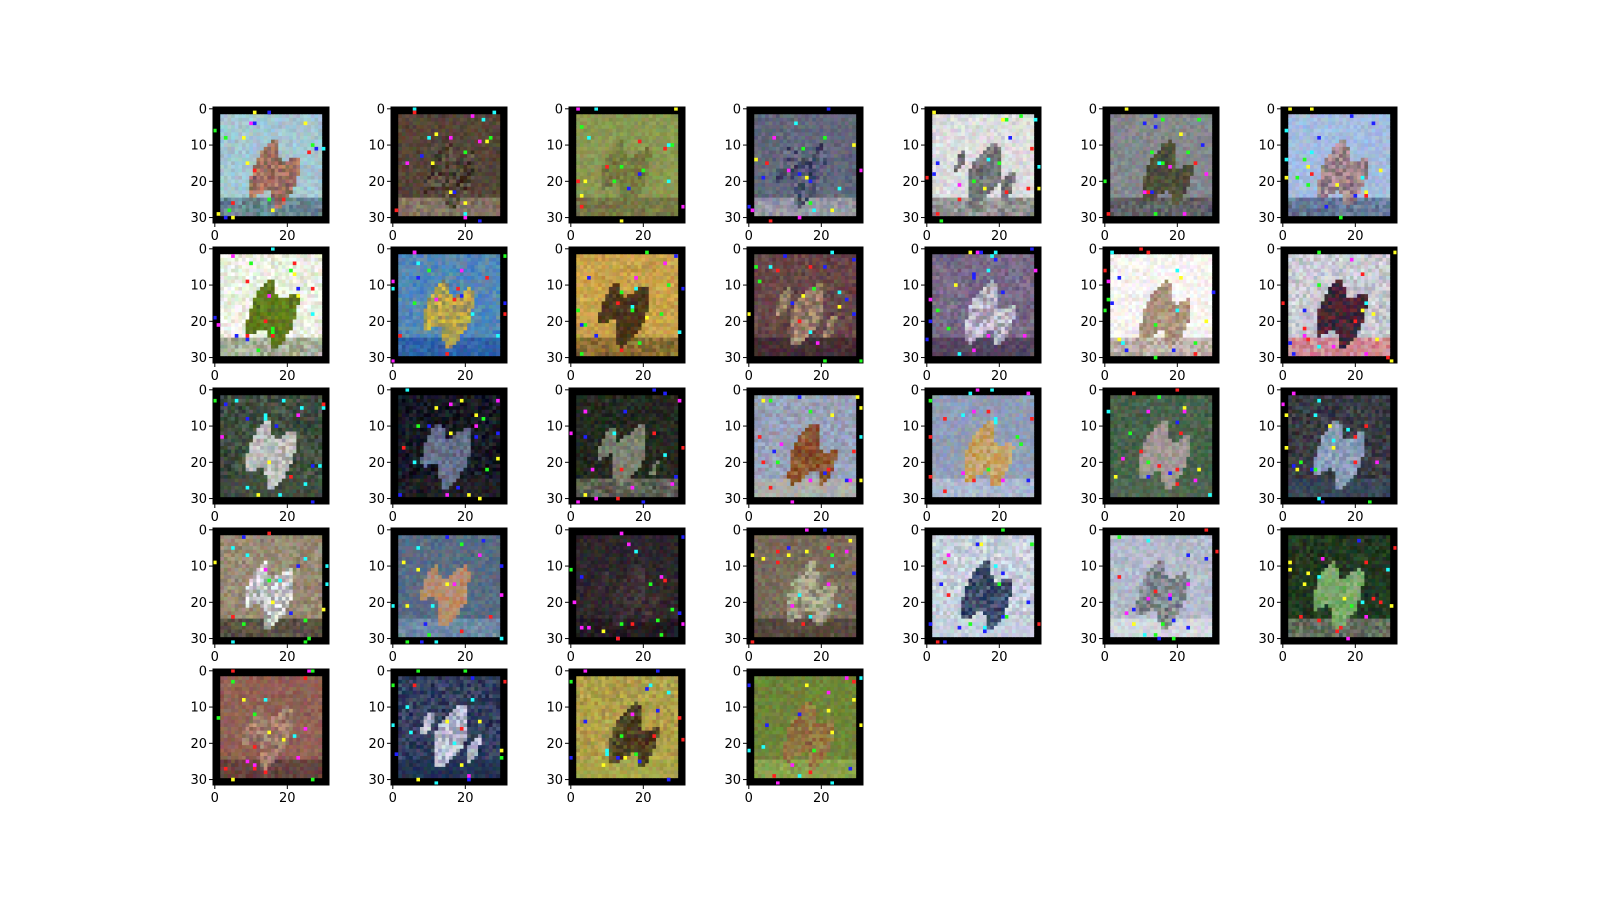 This screenshot has width=1600, height=900. I want to click on image-subplot-15: 0 10 20 30 0 20, so click(260, 454).